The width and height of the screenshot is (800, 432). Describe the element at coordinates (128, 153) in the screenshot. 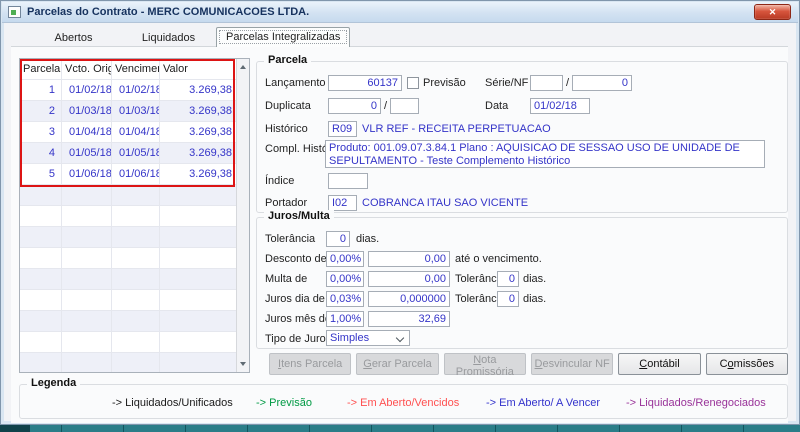

I see `table-row: 4 01/05/18 01/05/18 3.269,38` at that location.